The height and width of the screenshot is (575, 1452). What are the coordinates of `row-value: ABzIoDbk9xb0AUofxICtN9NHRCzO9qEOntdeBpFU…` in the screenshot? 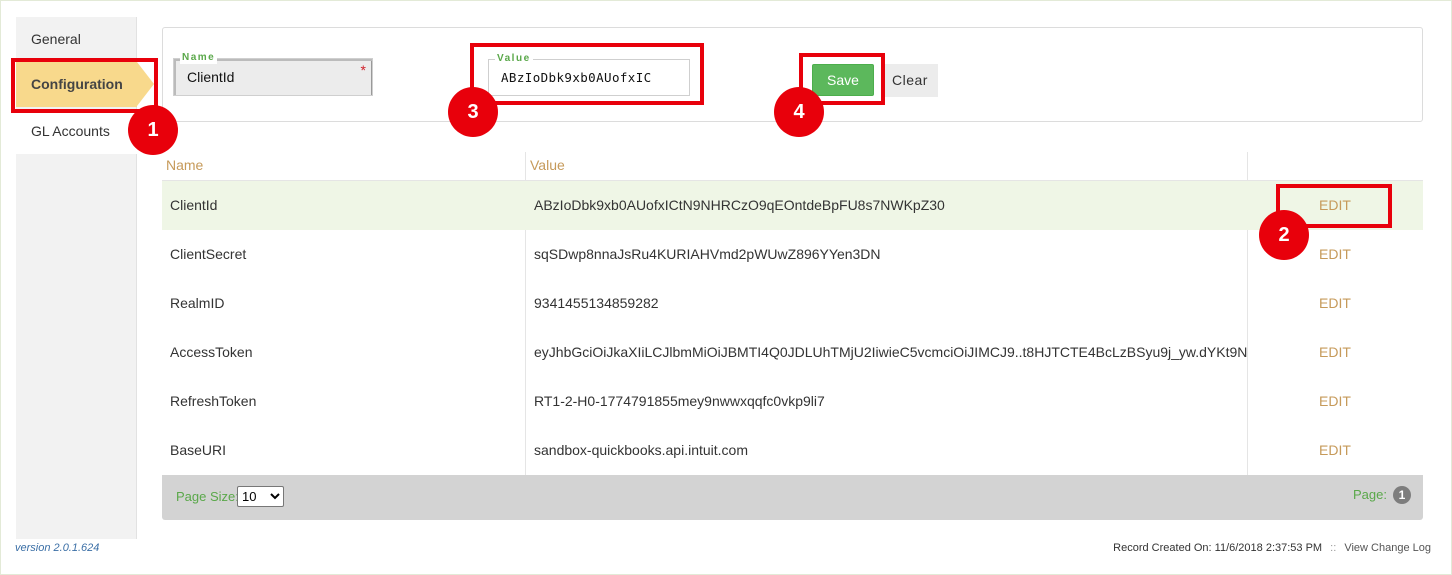 It's located at (739, 205).